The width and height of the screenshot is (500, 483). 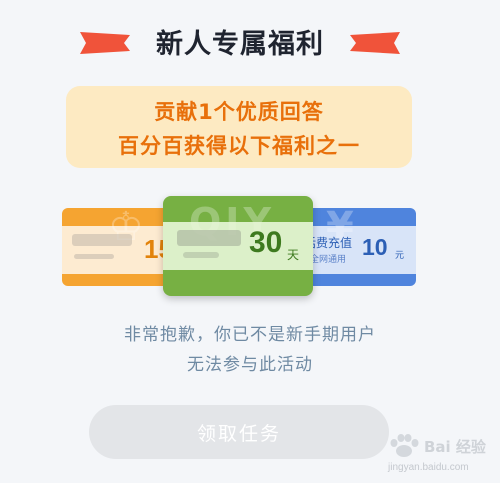 I want to click on header: 新人专属福利, so click(x=250, y=41).